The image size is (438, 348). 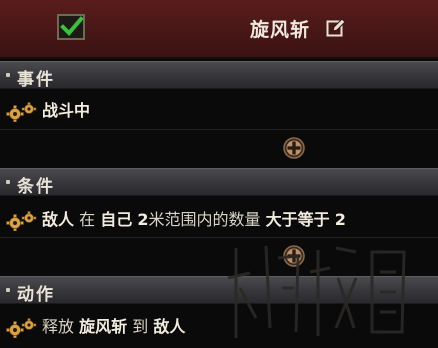 What do you see at coordinates (294, 256) in the screenshot?
I see `add-action-button` at bounding box center [294, 256].